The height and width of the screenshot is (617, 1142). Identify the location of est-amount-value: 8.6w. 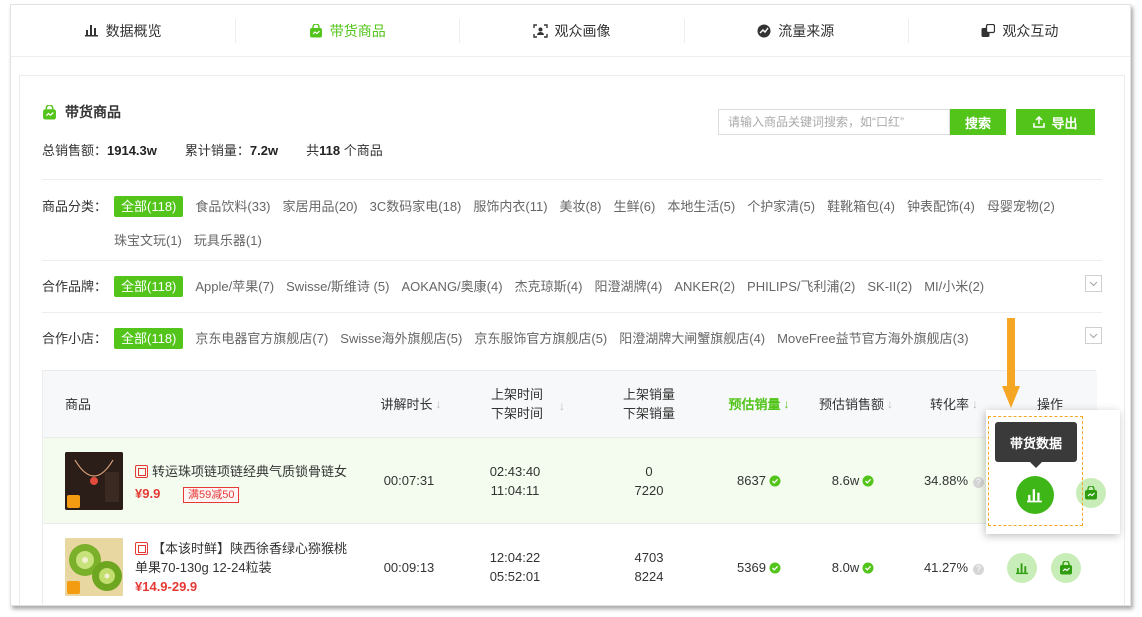
(853, 480).